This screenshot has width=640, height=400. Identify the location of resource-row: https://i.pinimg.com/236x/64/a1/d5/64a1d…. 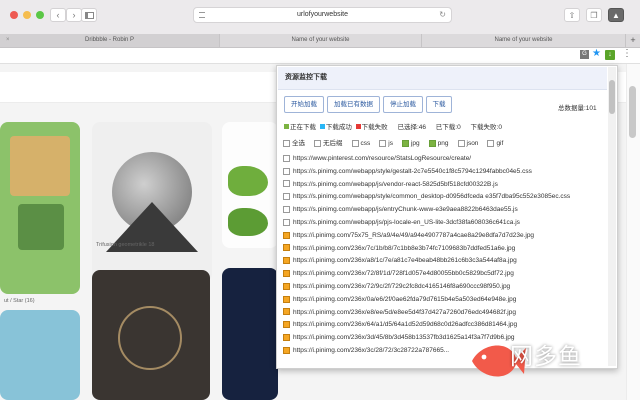
(442, 325).